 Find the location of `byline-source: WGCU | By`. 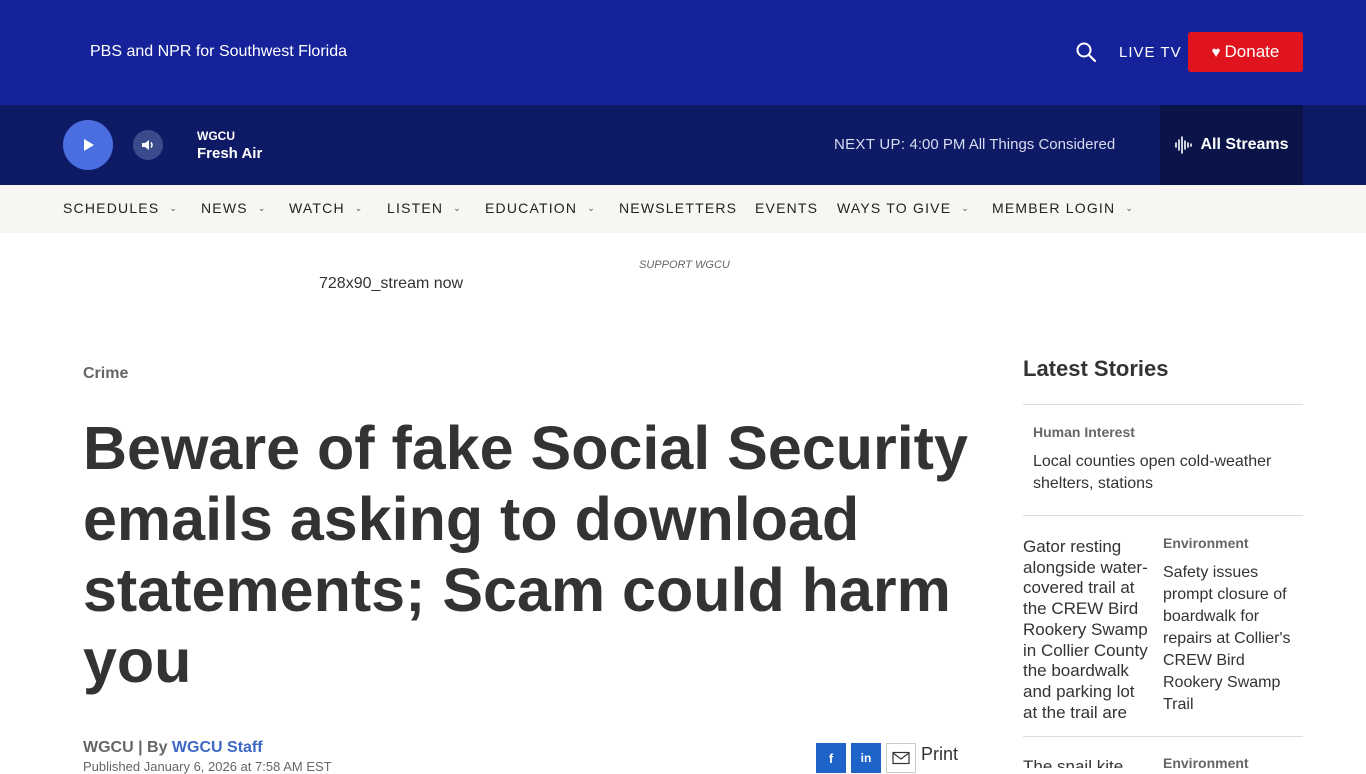

byline-source: WGCU | By is located at coordinates (127, 747).